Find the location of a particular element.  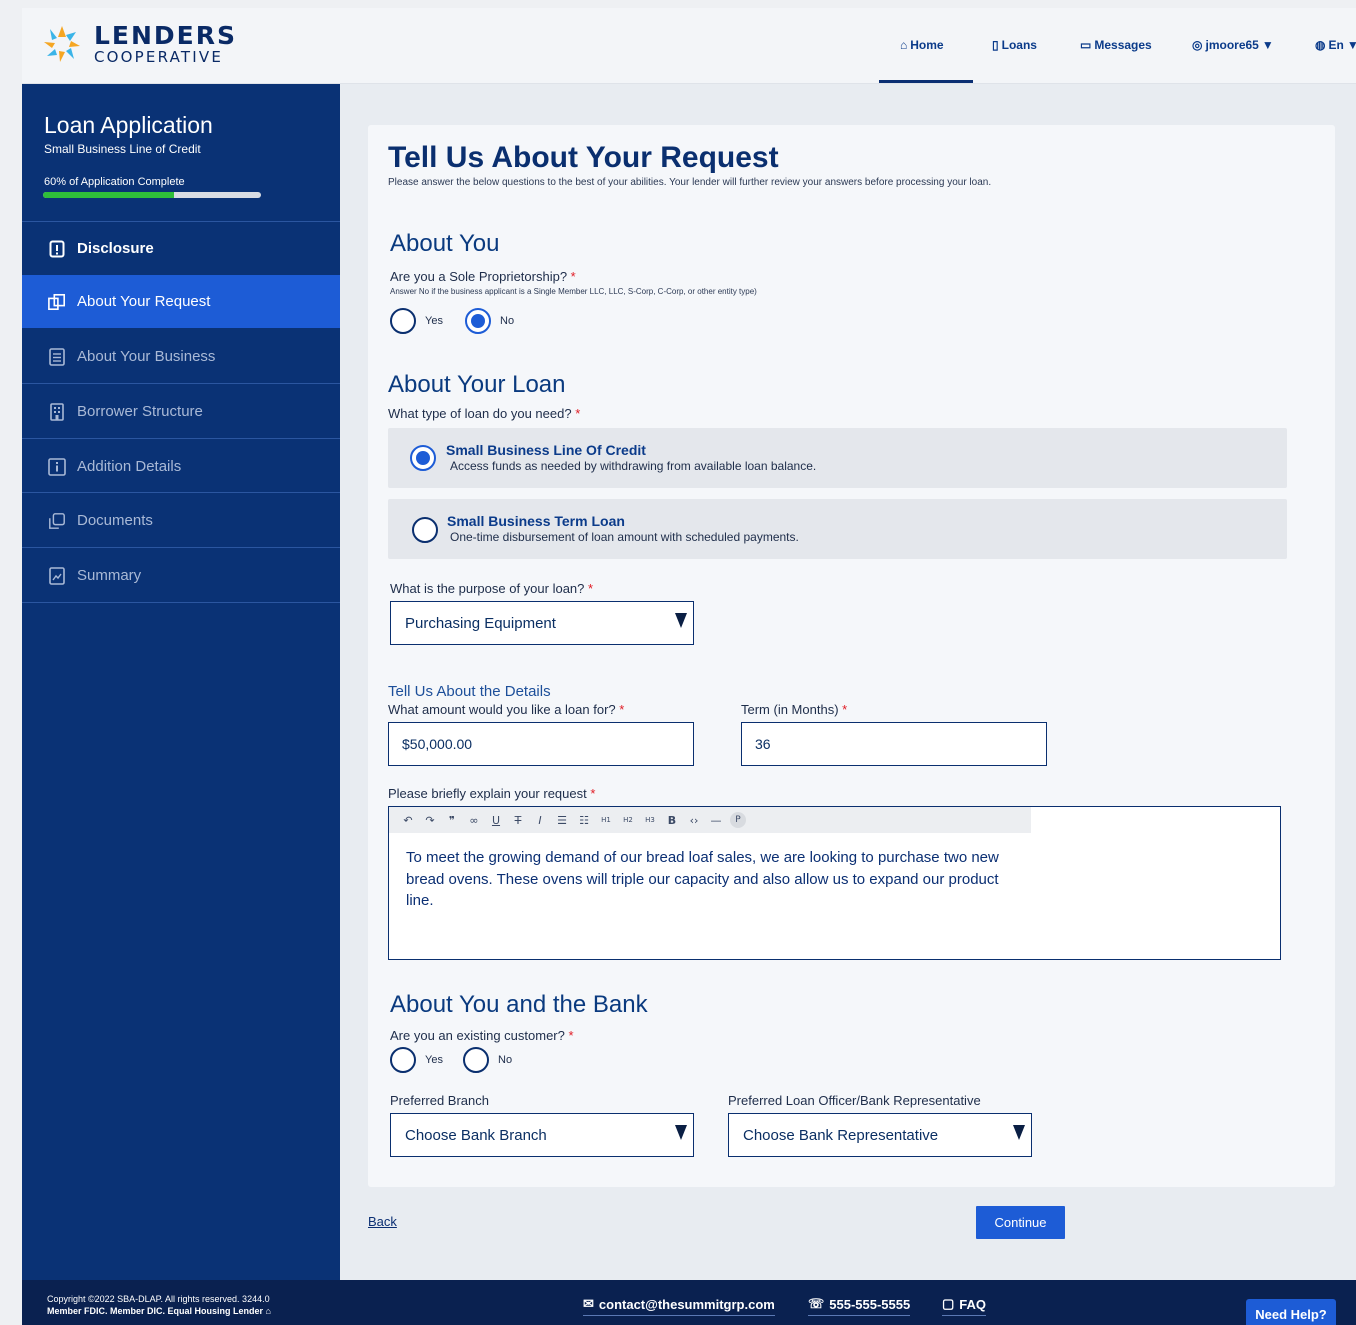

bank-representative-select: Choose Bank Representative is located at coordinates (880, 1135).